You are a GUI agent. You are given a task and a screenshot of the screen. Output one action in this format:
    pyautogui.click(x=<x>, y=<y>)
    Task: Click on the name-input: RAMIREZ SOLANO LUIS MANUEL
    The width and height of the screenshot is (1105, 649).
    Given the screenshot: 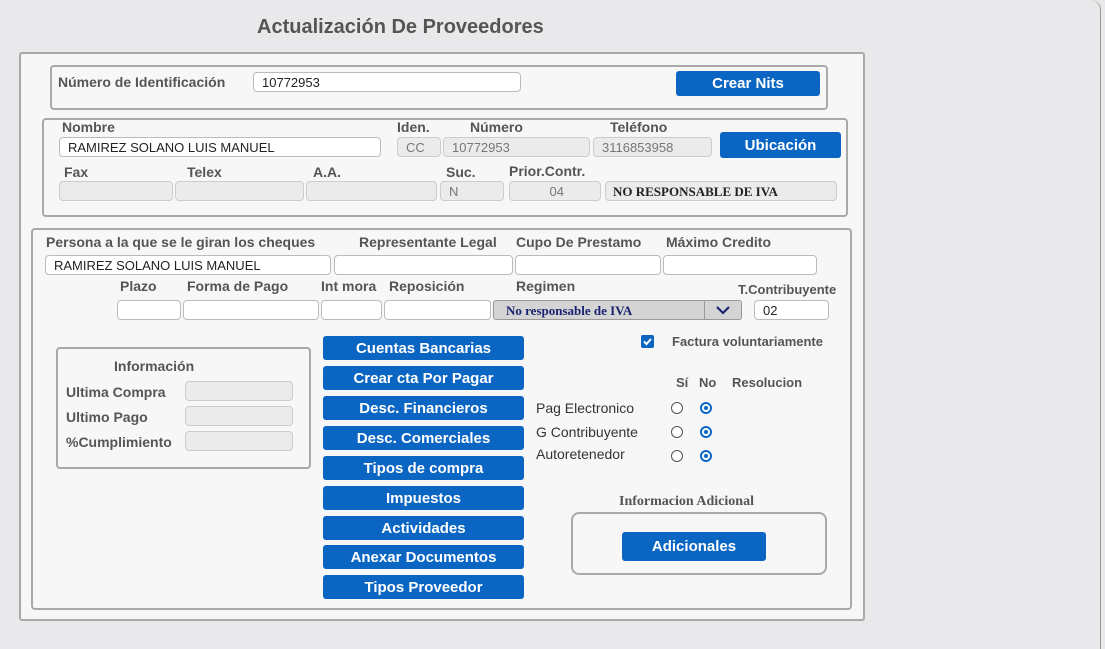 What is the action you would take?
    pyautogui.click(x=220, y=147)
    